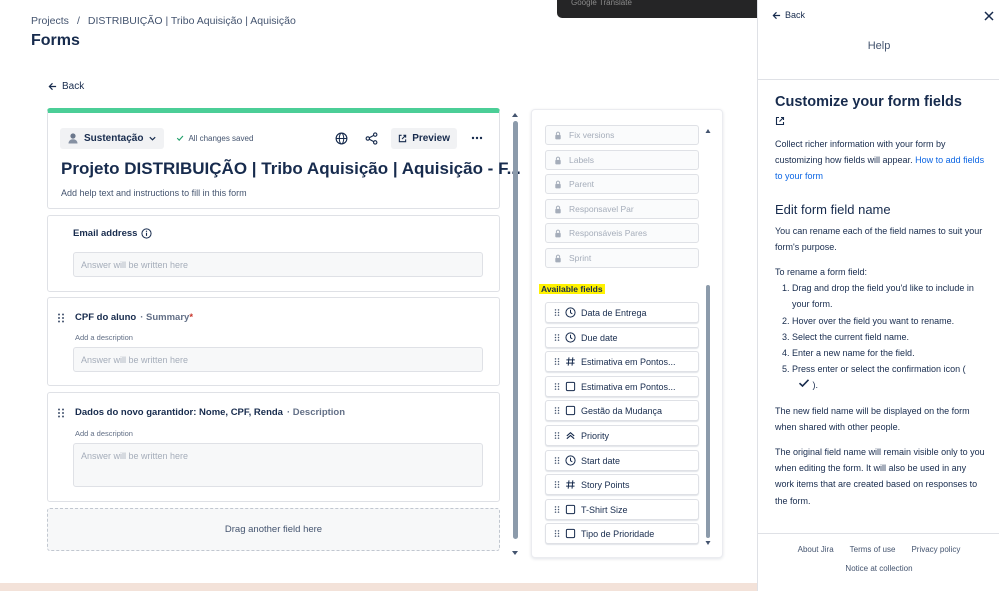 This screenshot has height=591, width=999. Describe the element at coordinates (622, 410) in the screenshot. I see `available-field: Gestão da Mudança` at that location.